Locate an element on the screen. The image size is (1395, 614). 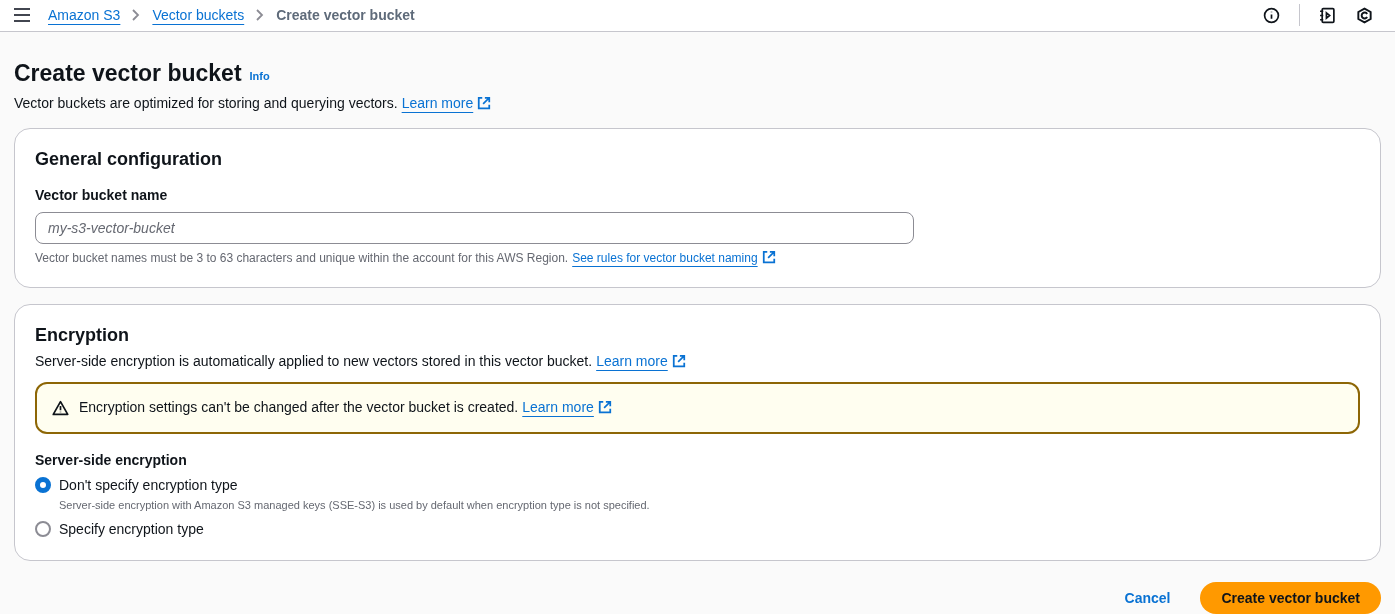
info-icon is located at coordinates (1271, 15).